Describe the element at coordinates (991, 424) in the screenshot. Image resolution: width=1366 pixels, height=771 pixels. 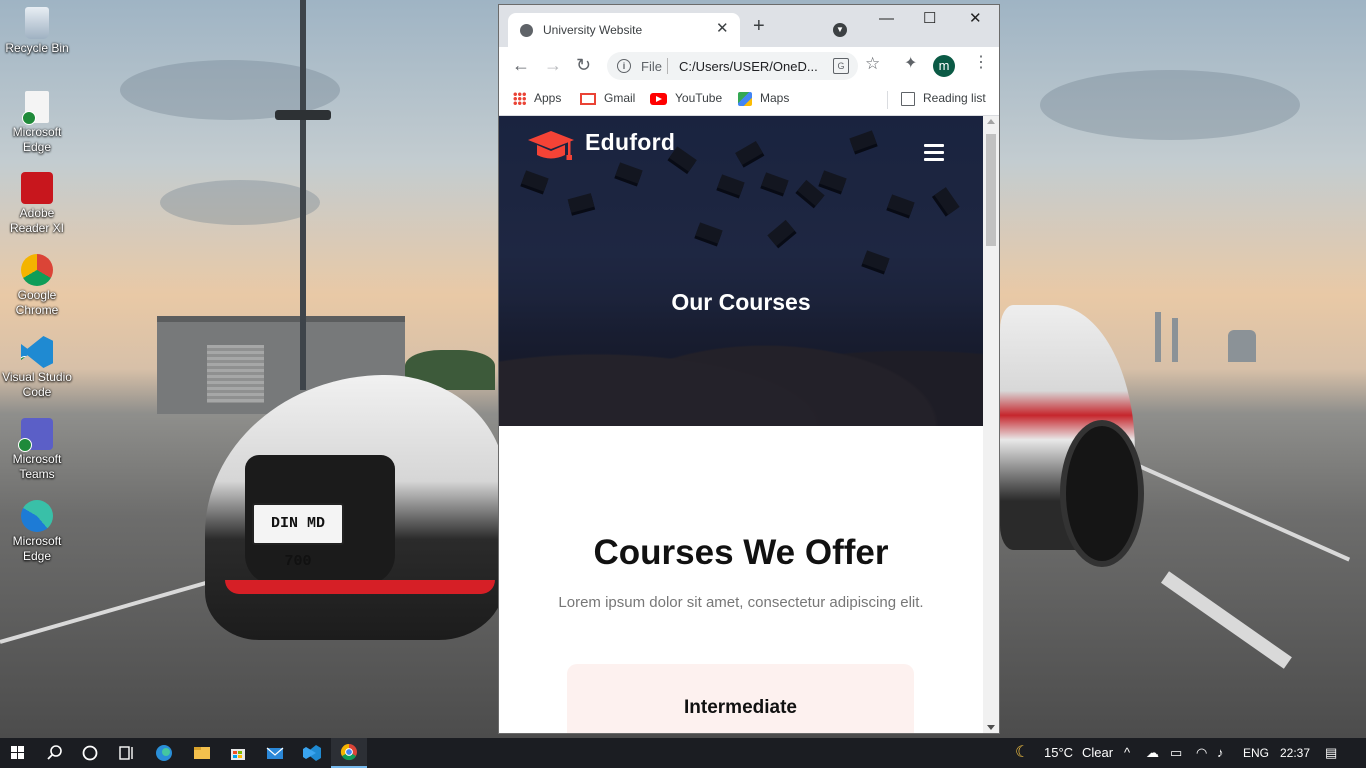
I see `page-scrollbar` at that location.